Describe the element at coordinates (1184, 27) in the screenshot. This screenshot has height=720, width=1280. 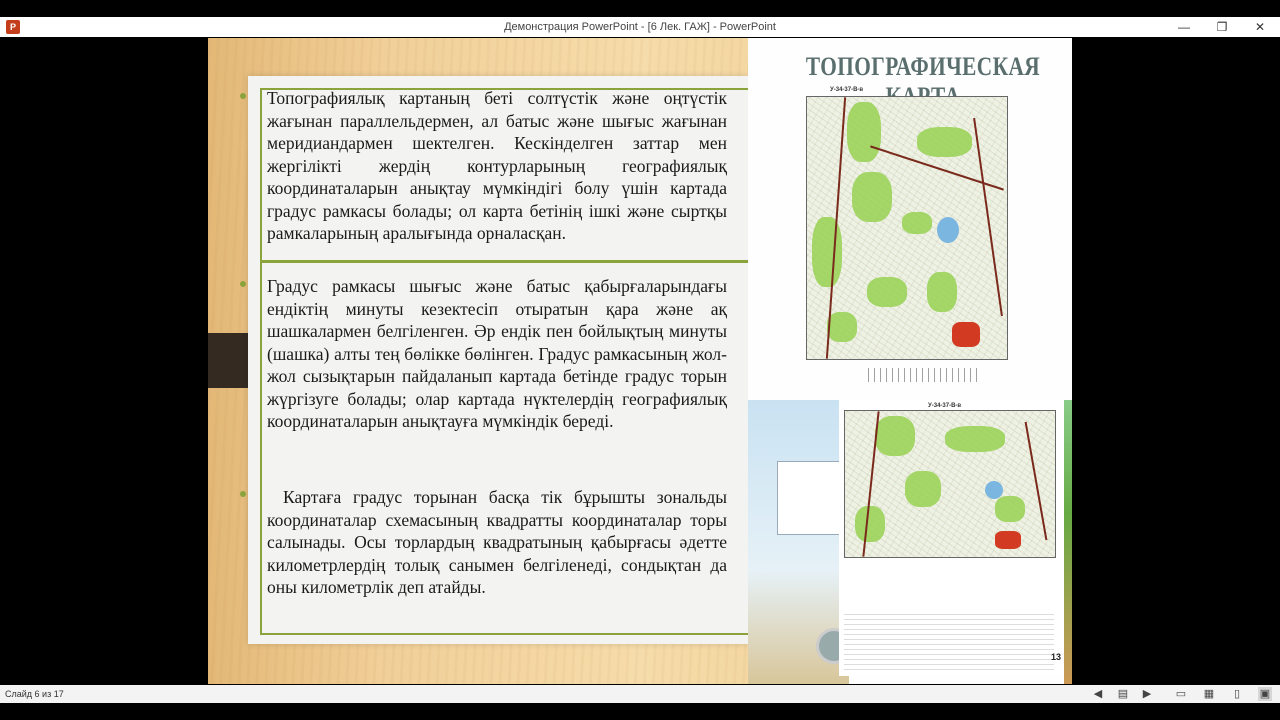
I see `minimize-button: —` at that location.